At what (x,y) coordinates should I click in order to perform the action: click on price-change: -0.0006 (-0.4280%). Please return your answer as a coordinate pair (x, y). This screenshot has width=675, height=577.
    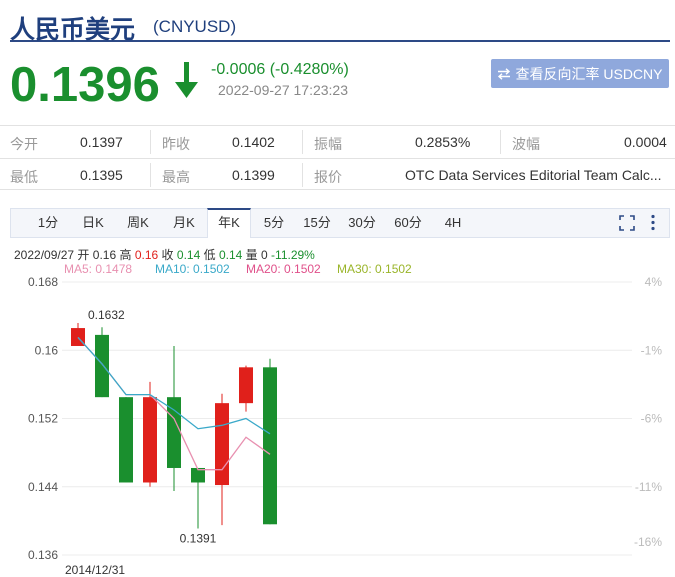
    Looking at the image, I should click on (280, 69).